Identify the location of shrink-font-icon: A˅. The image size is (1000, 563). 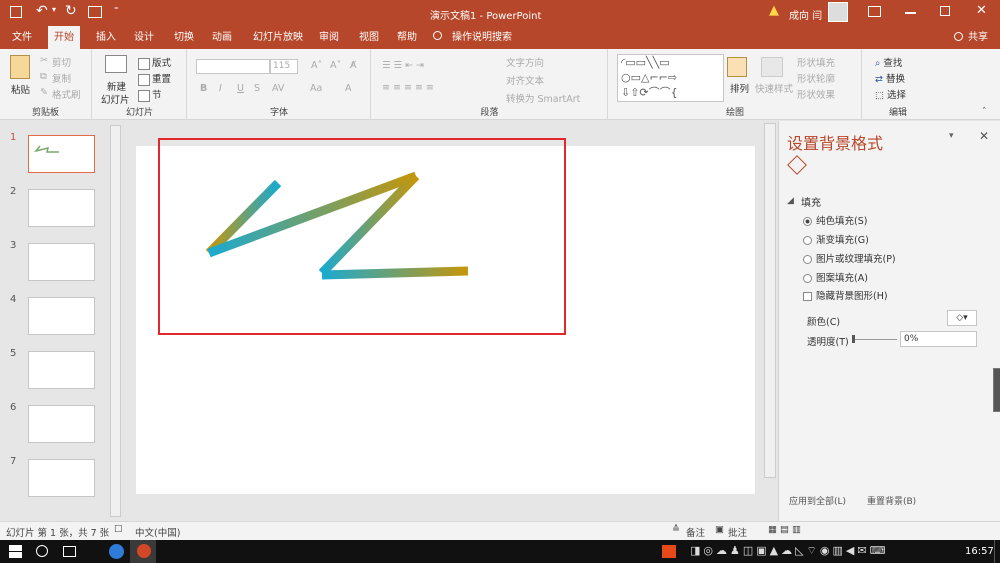
(335, 65).